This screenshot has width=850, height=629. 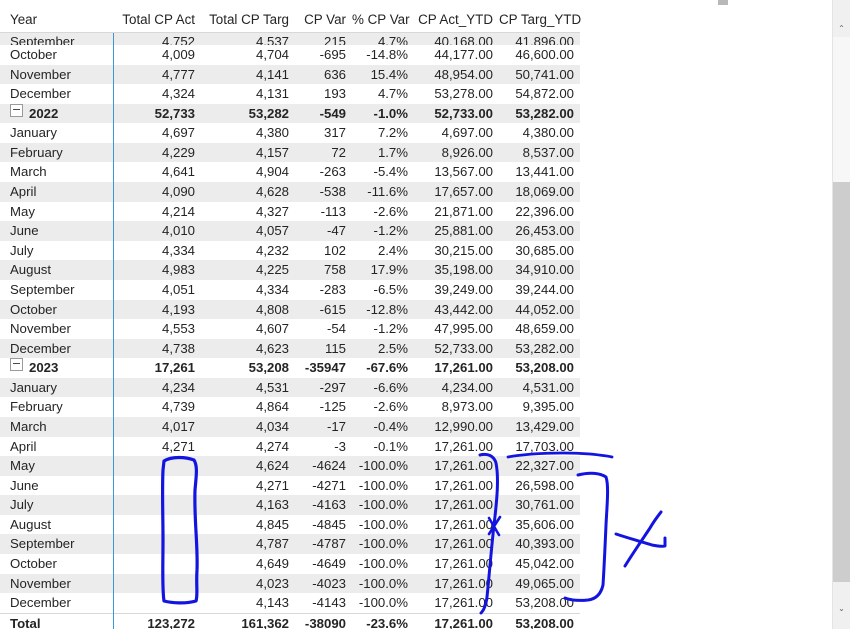 What do you see at coordinates (248, 290) in the screenshot?
I see `cell-total-cp-targ: 4,334` at bounding box center [248, 290].